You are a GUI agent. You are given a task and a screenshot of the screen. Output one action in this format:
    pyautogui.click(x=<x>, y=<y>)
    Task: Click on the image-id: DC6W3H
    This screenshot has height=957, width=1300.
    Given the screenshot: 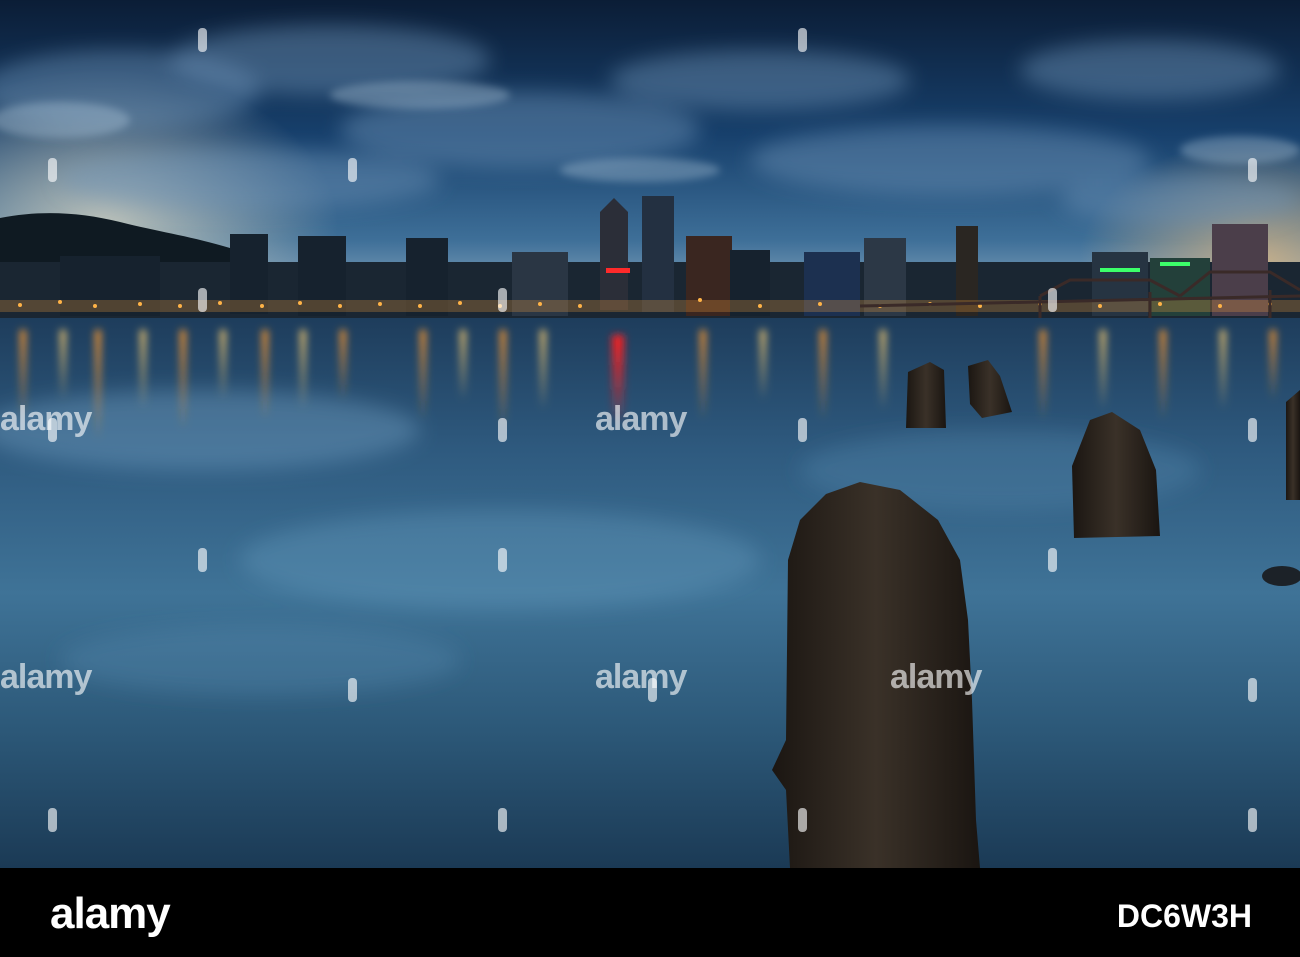 What is the action you would take?
    pyautogui.click(x=1184, y=916)
    